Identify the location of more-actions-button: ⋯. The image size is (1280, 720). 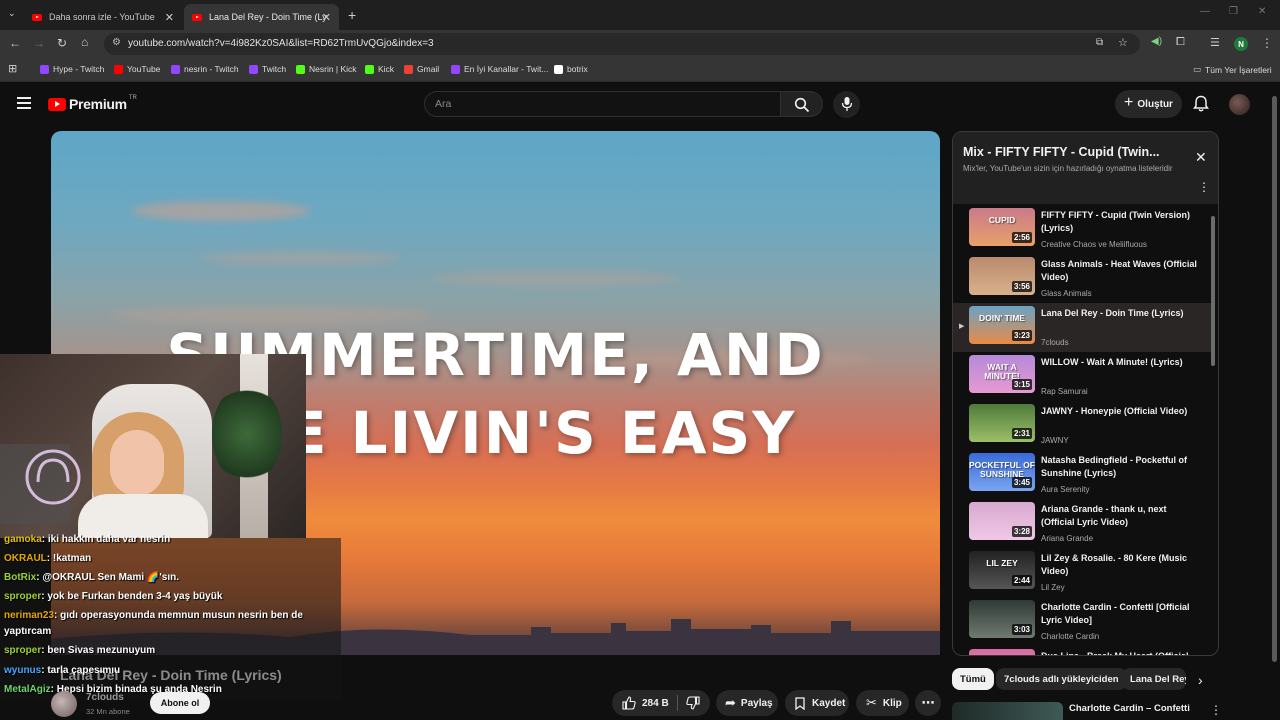
(928, 703).